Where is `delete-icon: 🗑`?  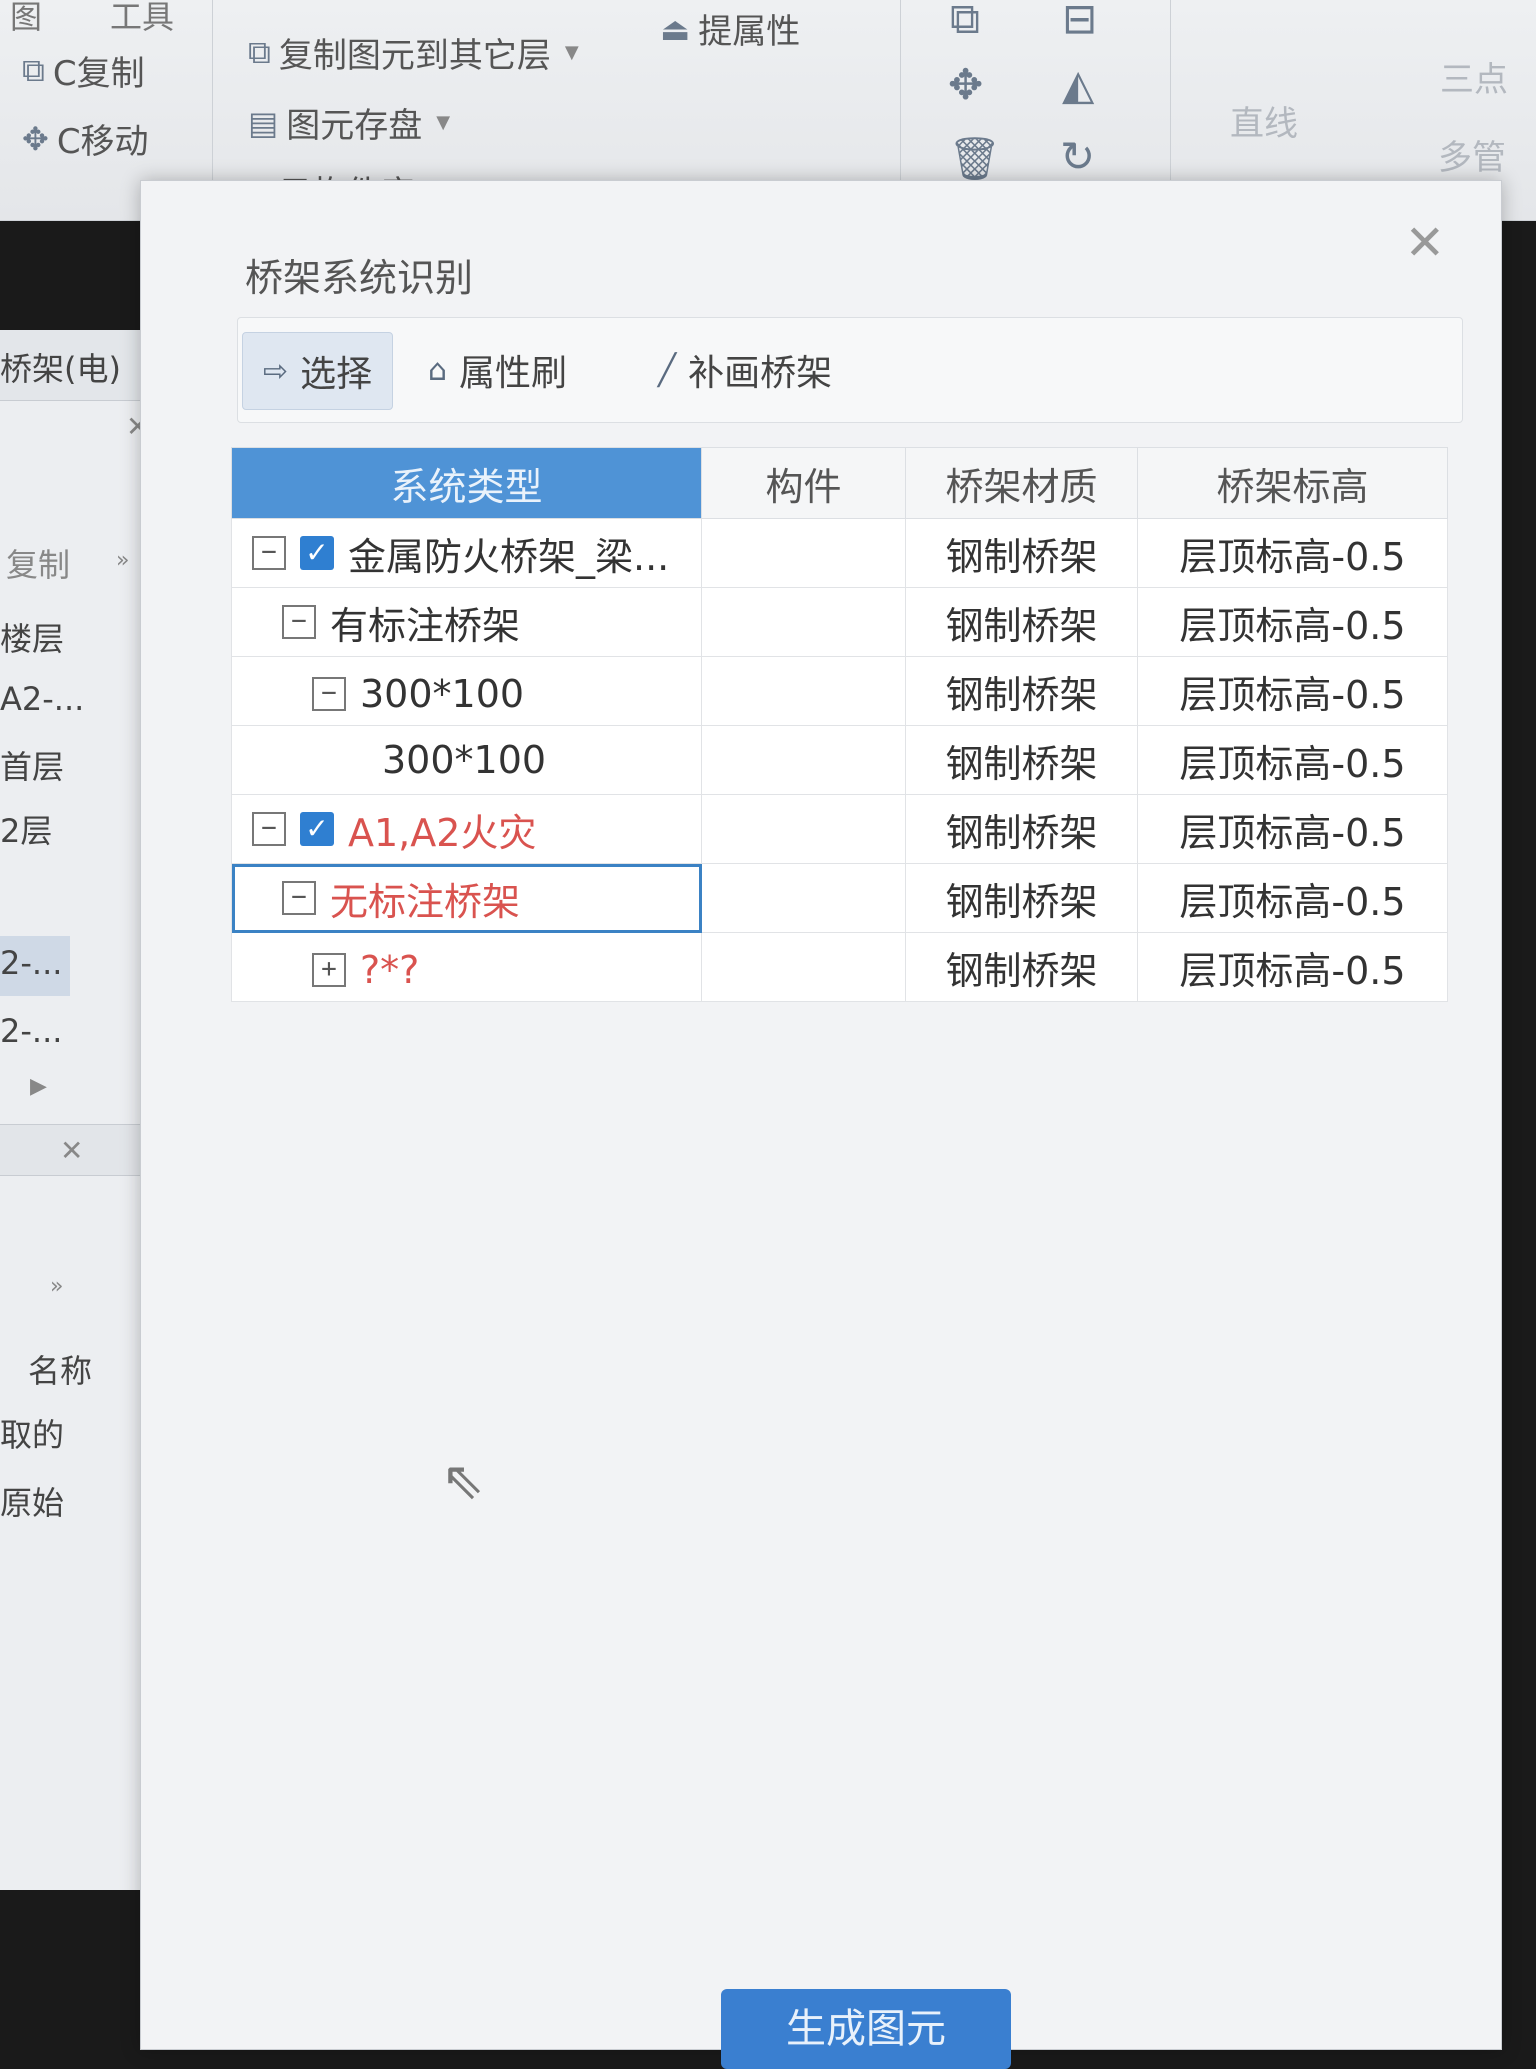 delete-icon: 🗑 is located at coordinates (974, 159).